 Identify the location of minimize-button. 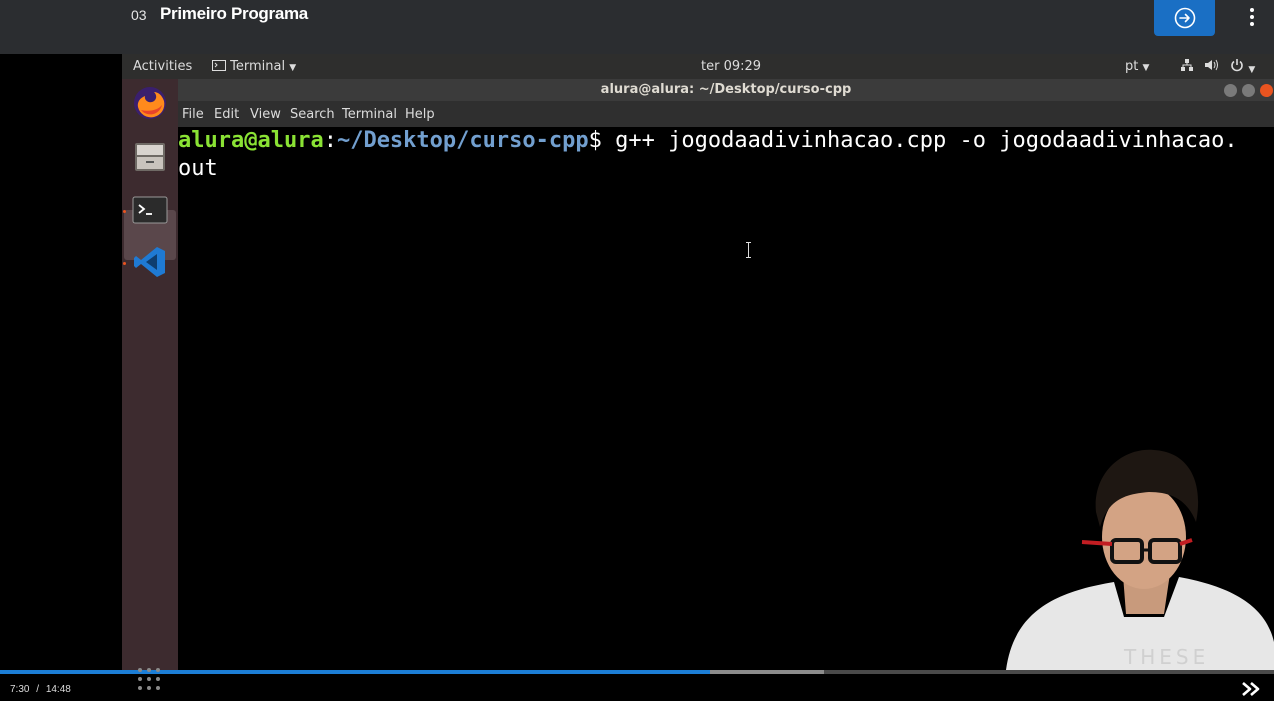
(1230, 90).